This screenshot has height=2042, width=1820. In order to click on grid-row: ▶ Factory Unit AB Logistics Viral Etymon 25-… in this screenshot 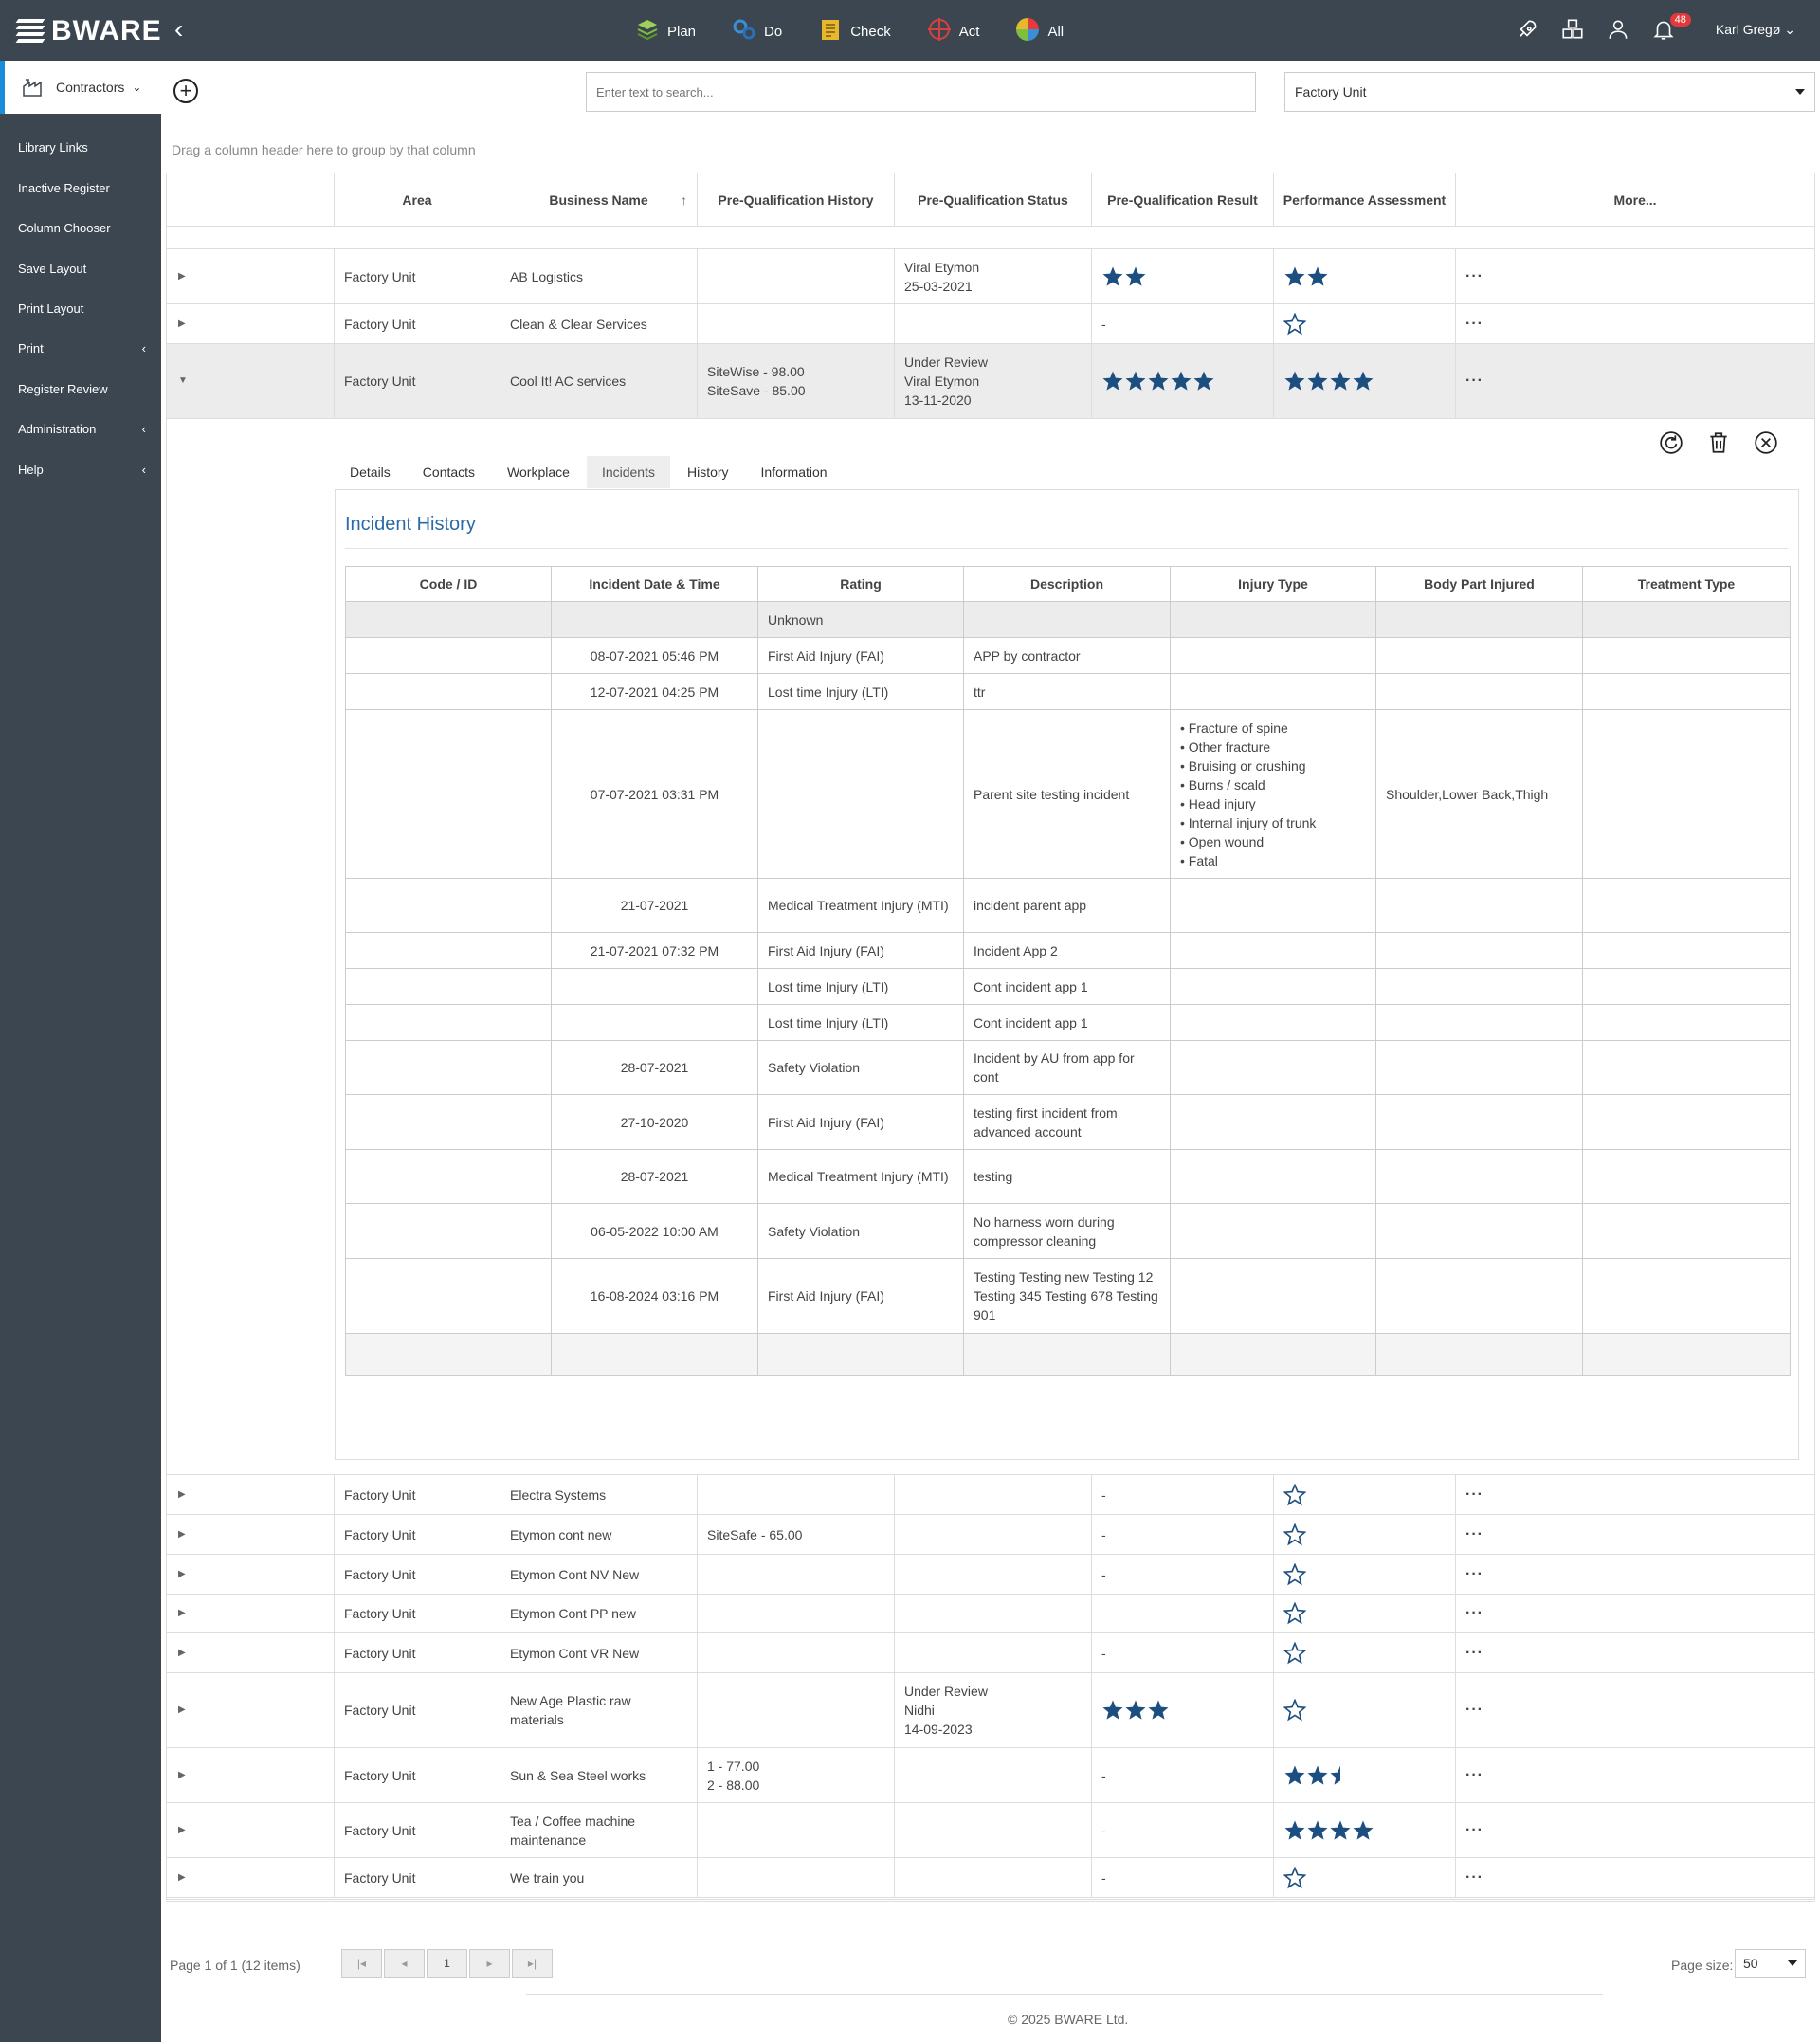, I will do `click(990, 276)`.